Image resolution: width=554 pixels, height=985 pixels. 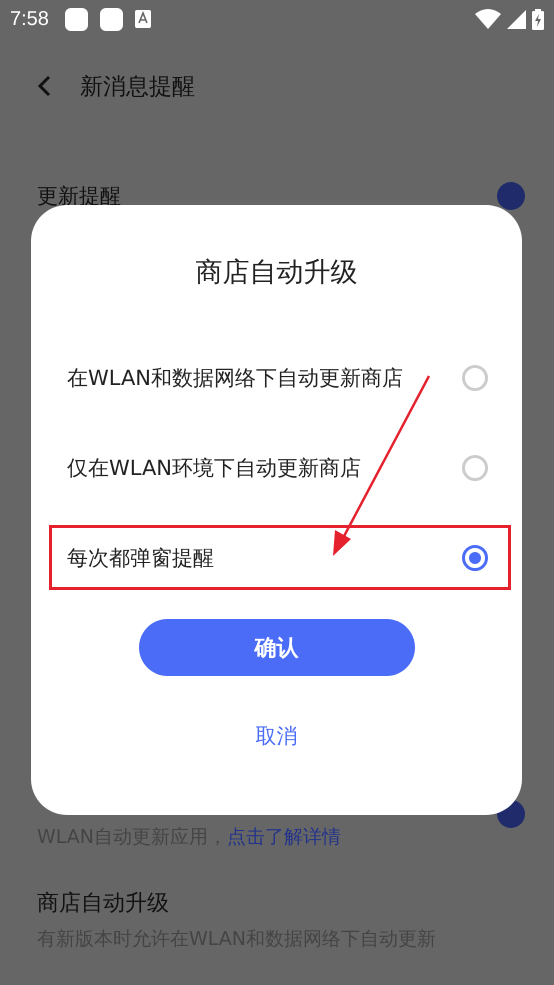 I want to click on status-time: 7:58, so click(x=29, y=19).